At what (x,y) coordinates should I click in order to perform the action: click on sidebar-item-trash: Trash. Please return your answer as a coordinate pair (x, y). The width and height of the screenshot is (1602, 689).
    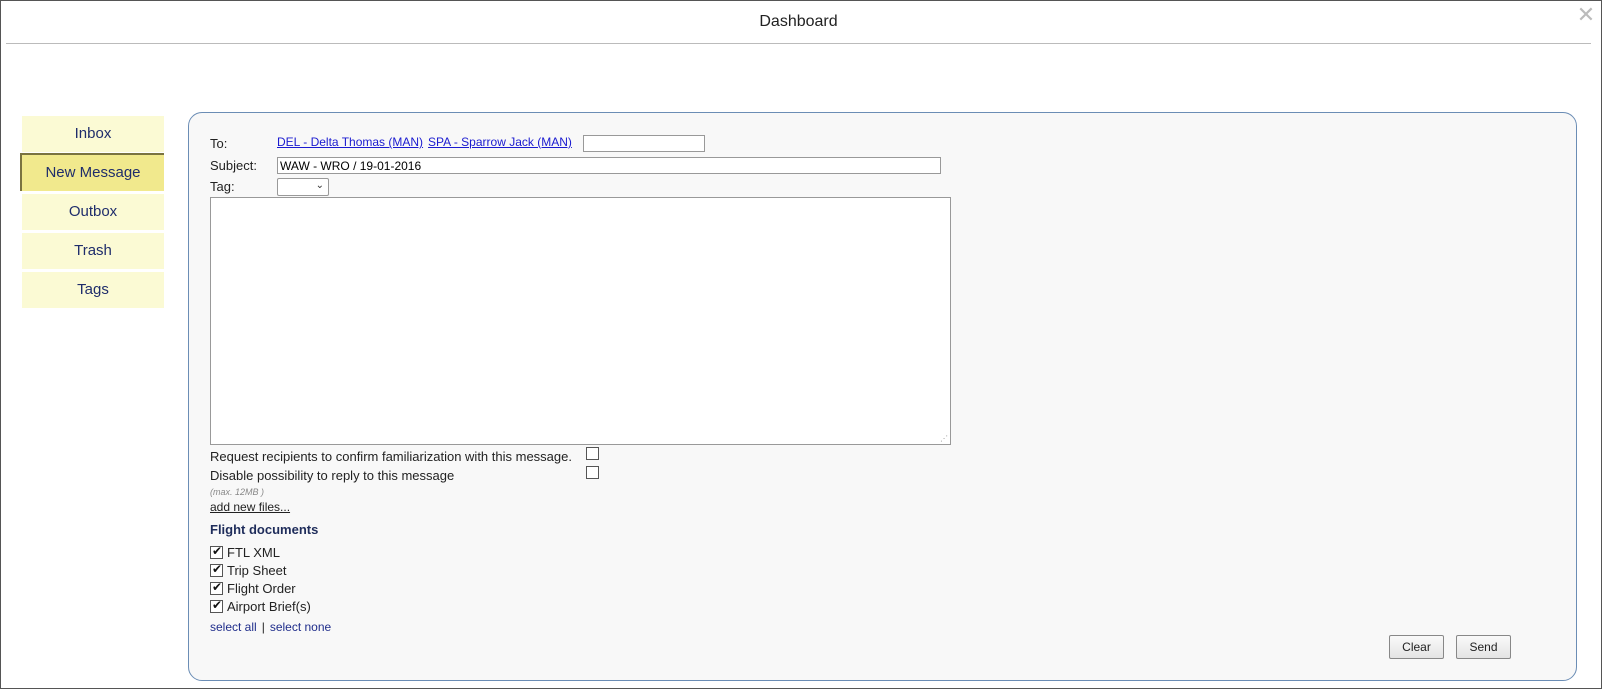
    Looking at the image, I should click on (93, 251).